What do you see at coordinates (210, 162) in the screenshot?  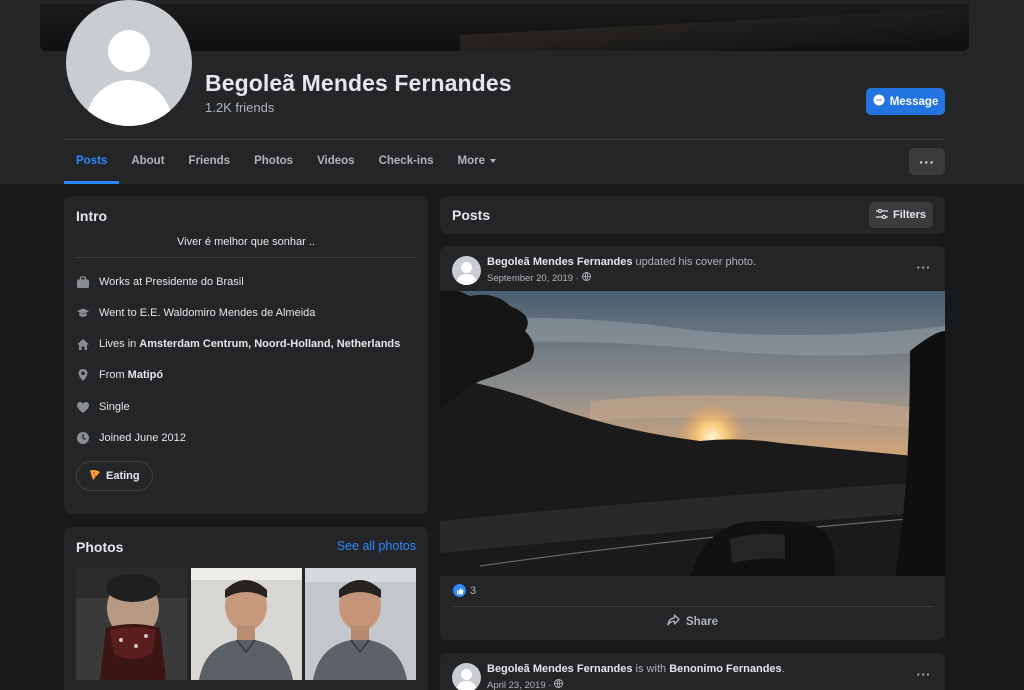 I see `tab-friends: Friends` at bounding box center [210, 162].